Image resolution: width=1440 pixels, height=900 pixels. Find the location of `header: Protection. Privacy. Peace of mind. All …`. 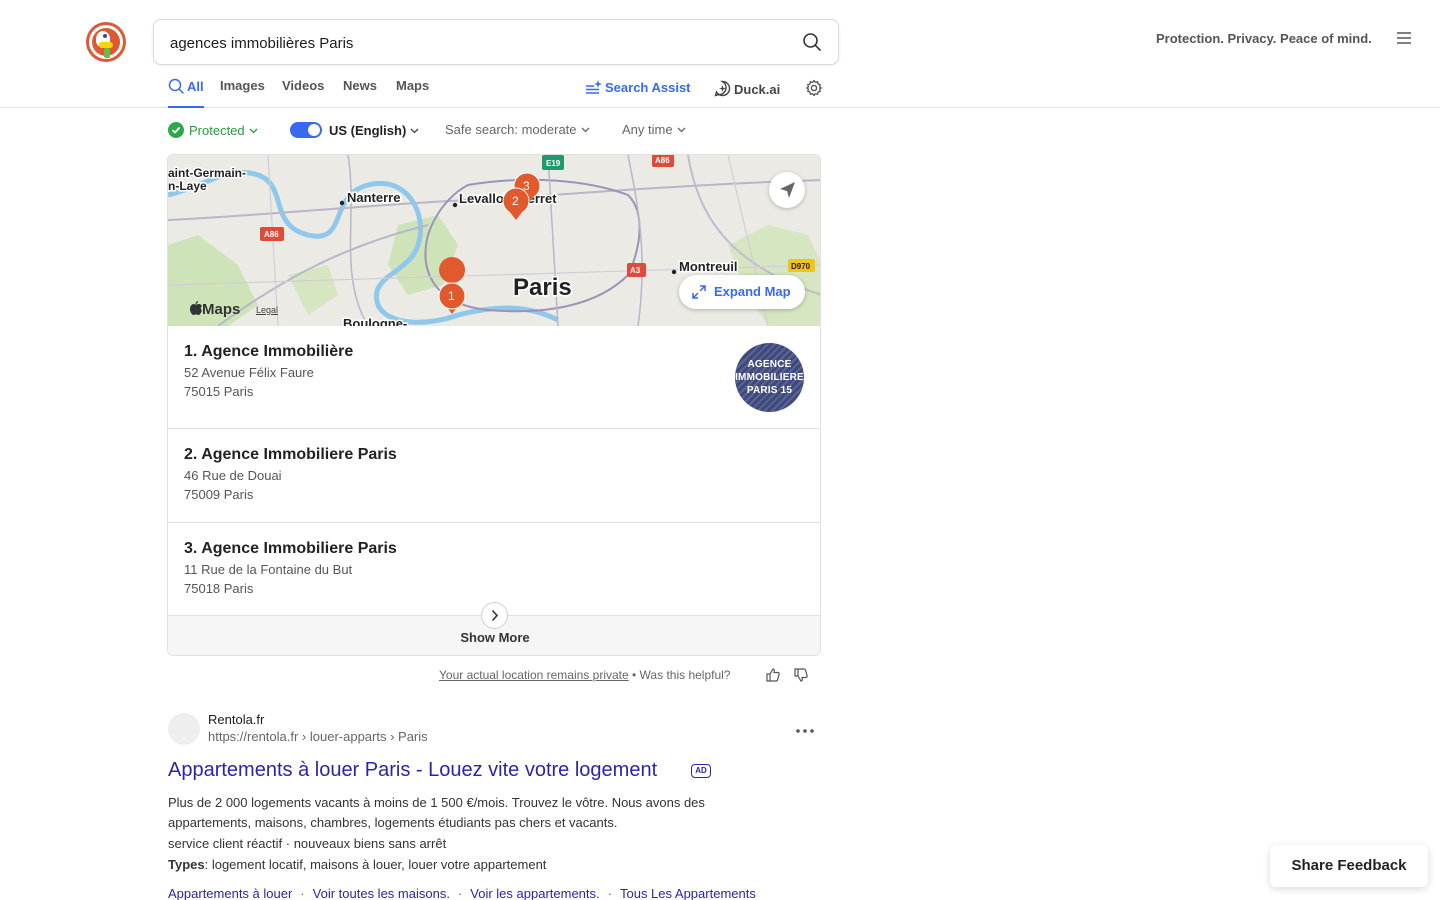

header: Protection. Privacy. Peace of mind. All … is located at coordinates (720, 54).